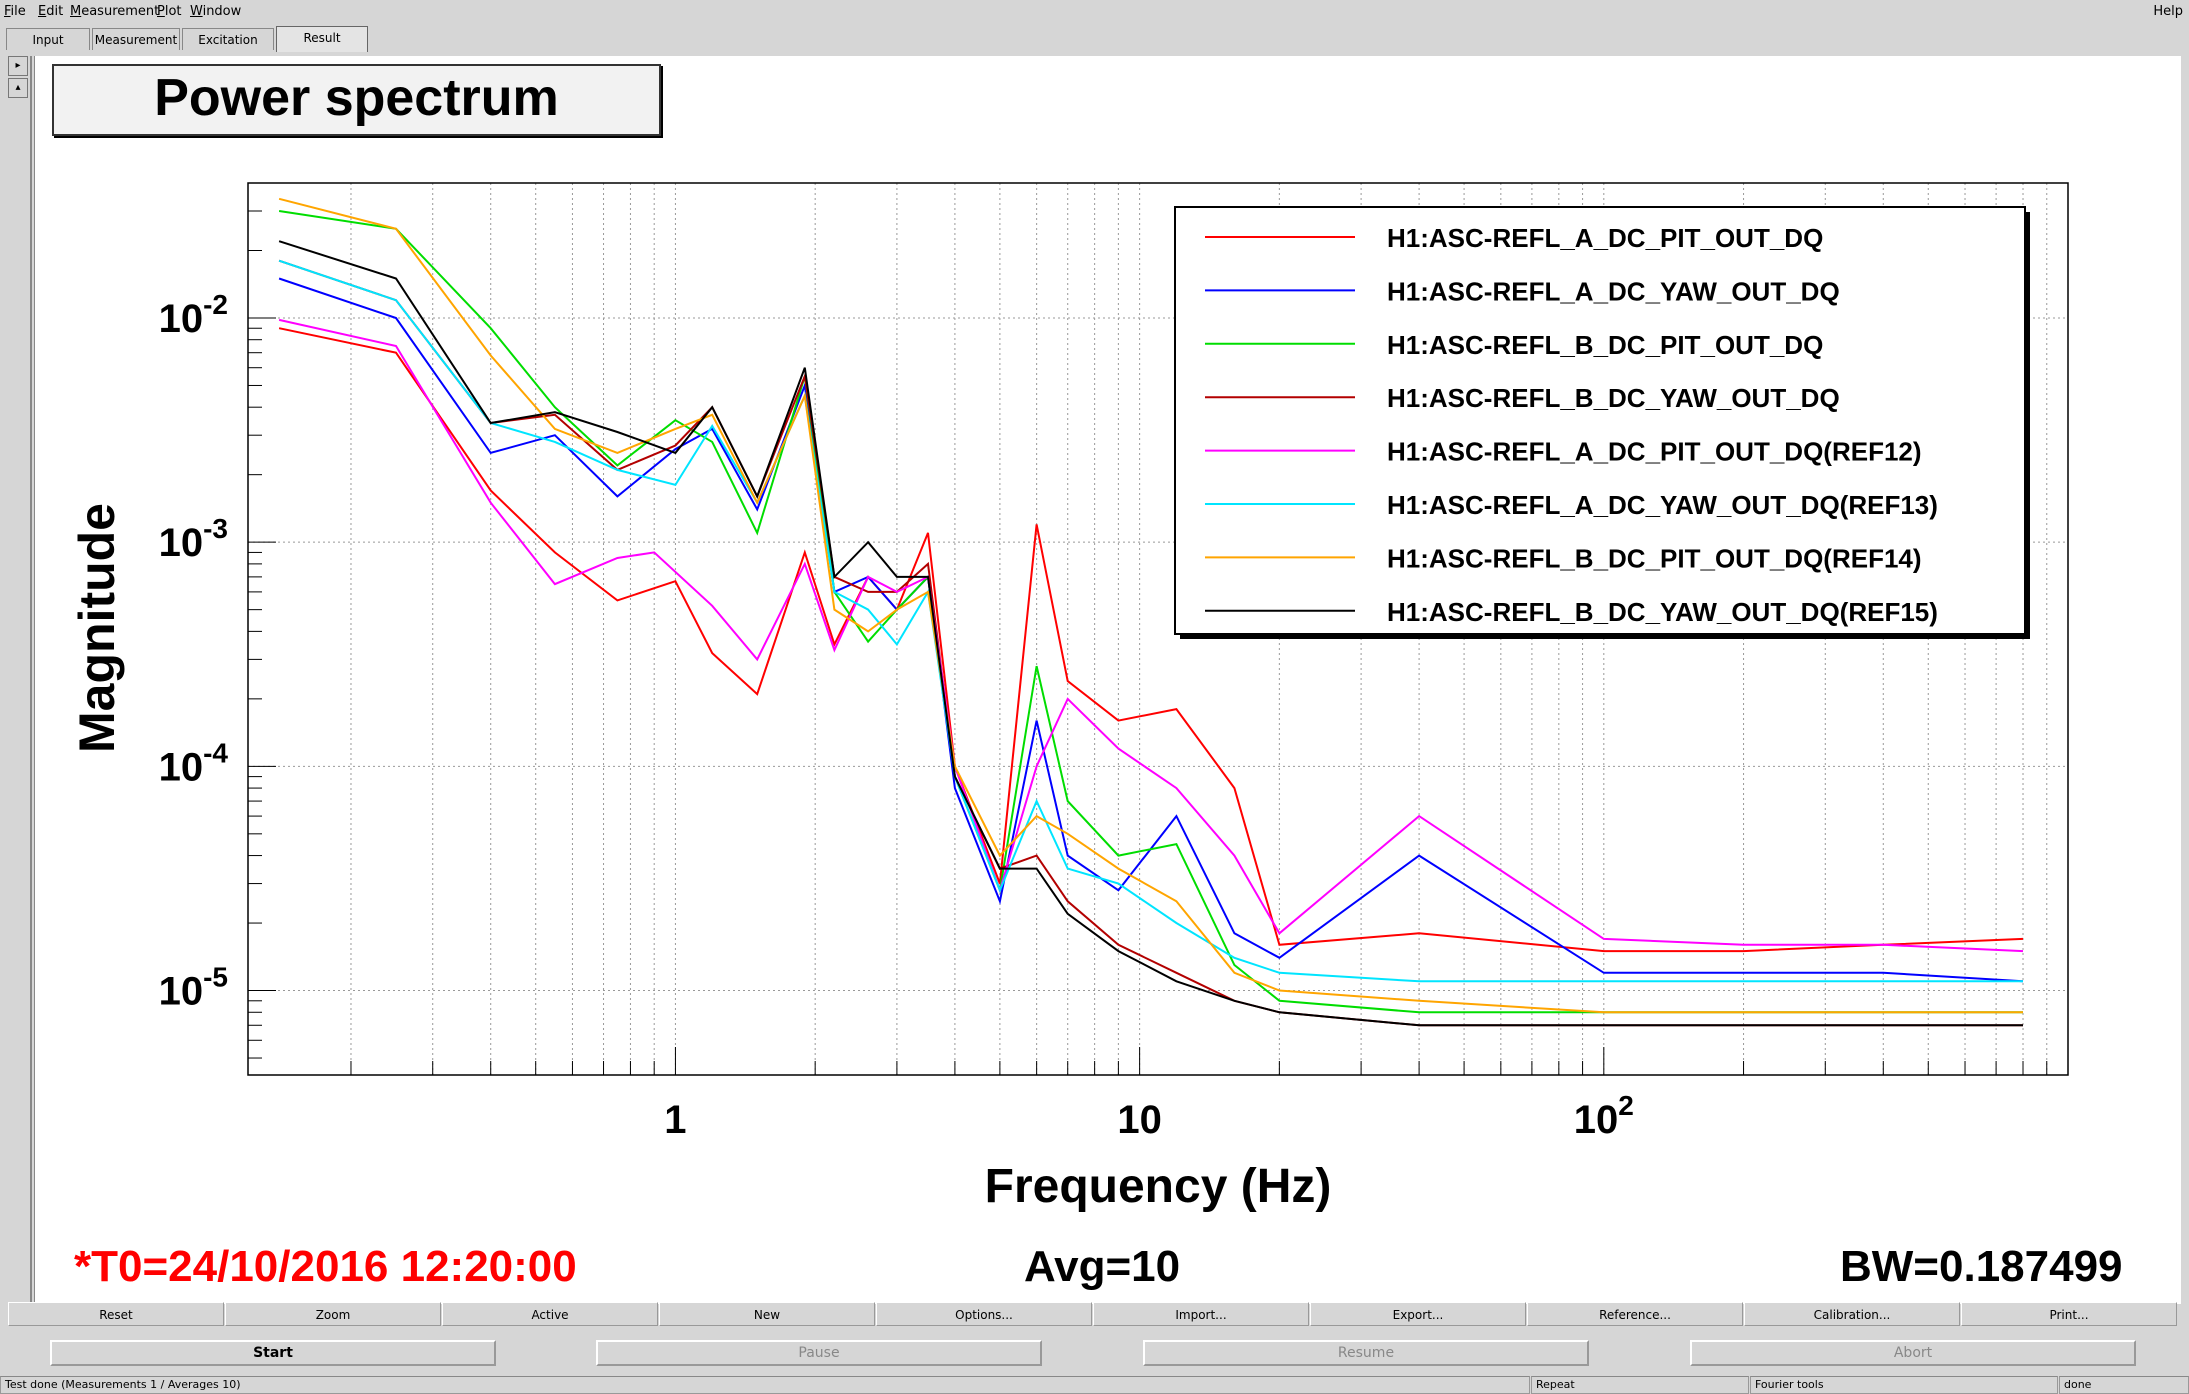 This screenshot has width=2189, height=1394. I want to click on status-state: done, so click(2124, 1385).